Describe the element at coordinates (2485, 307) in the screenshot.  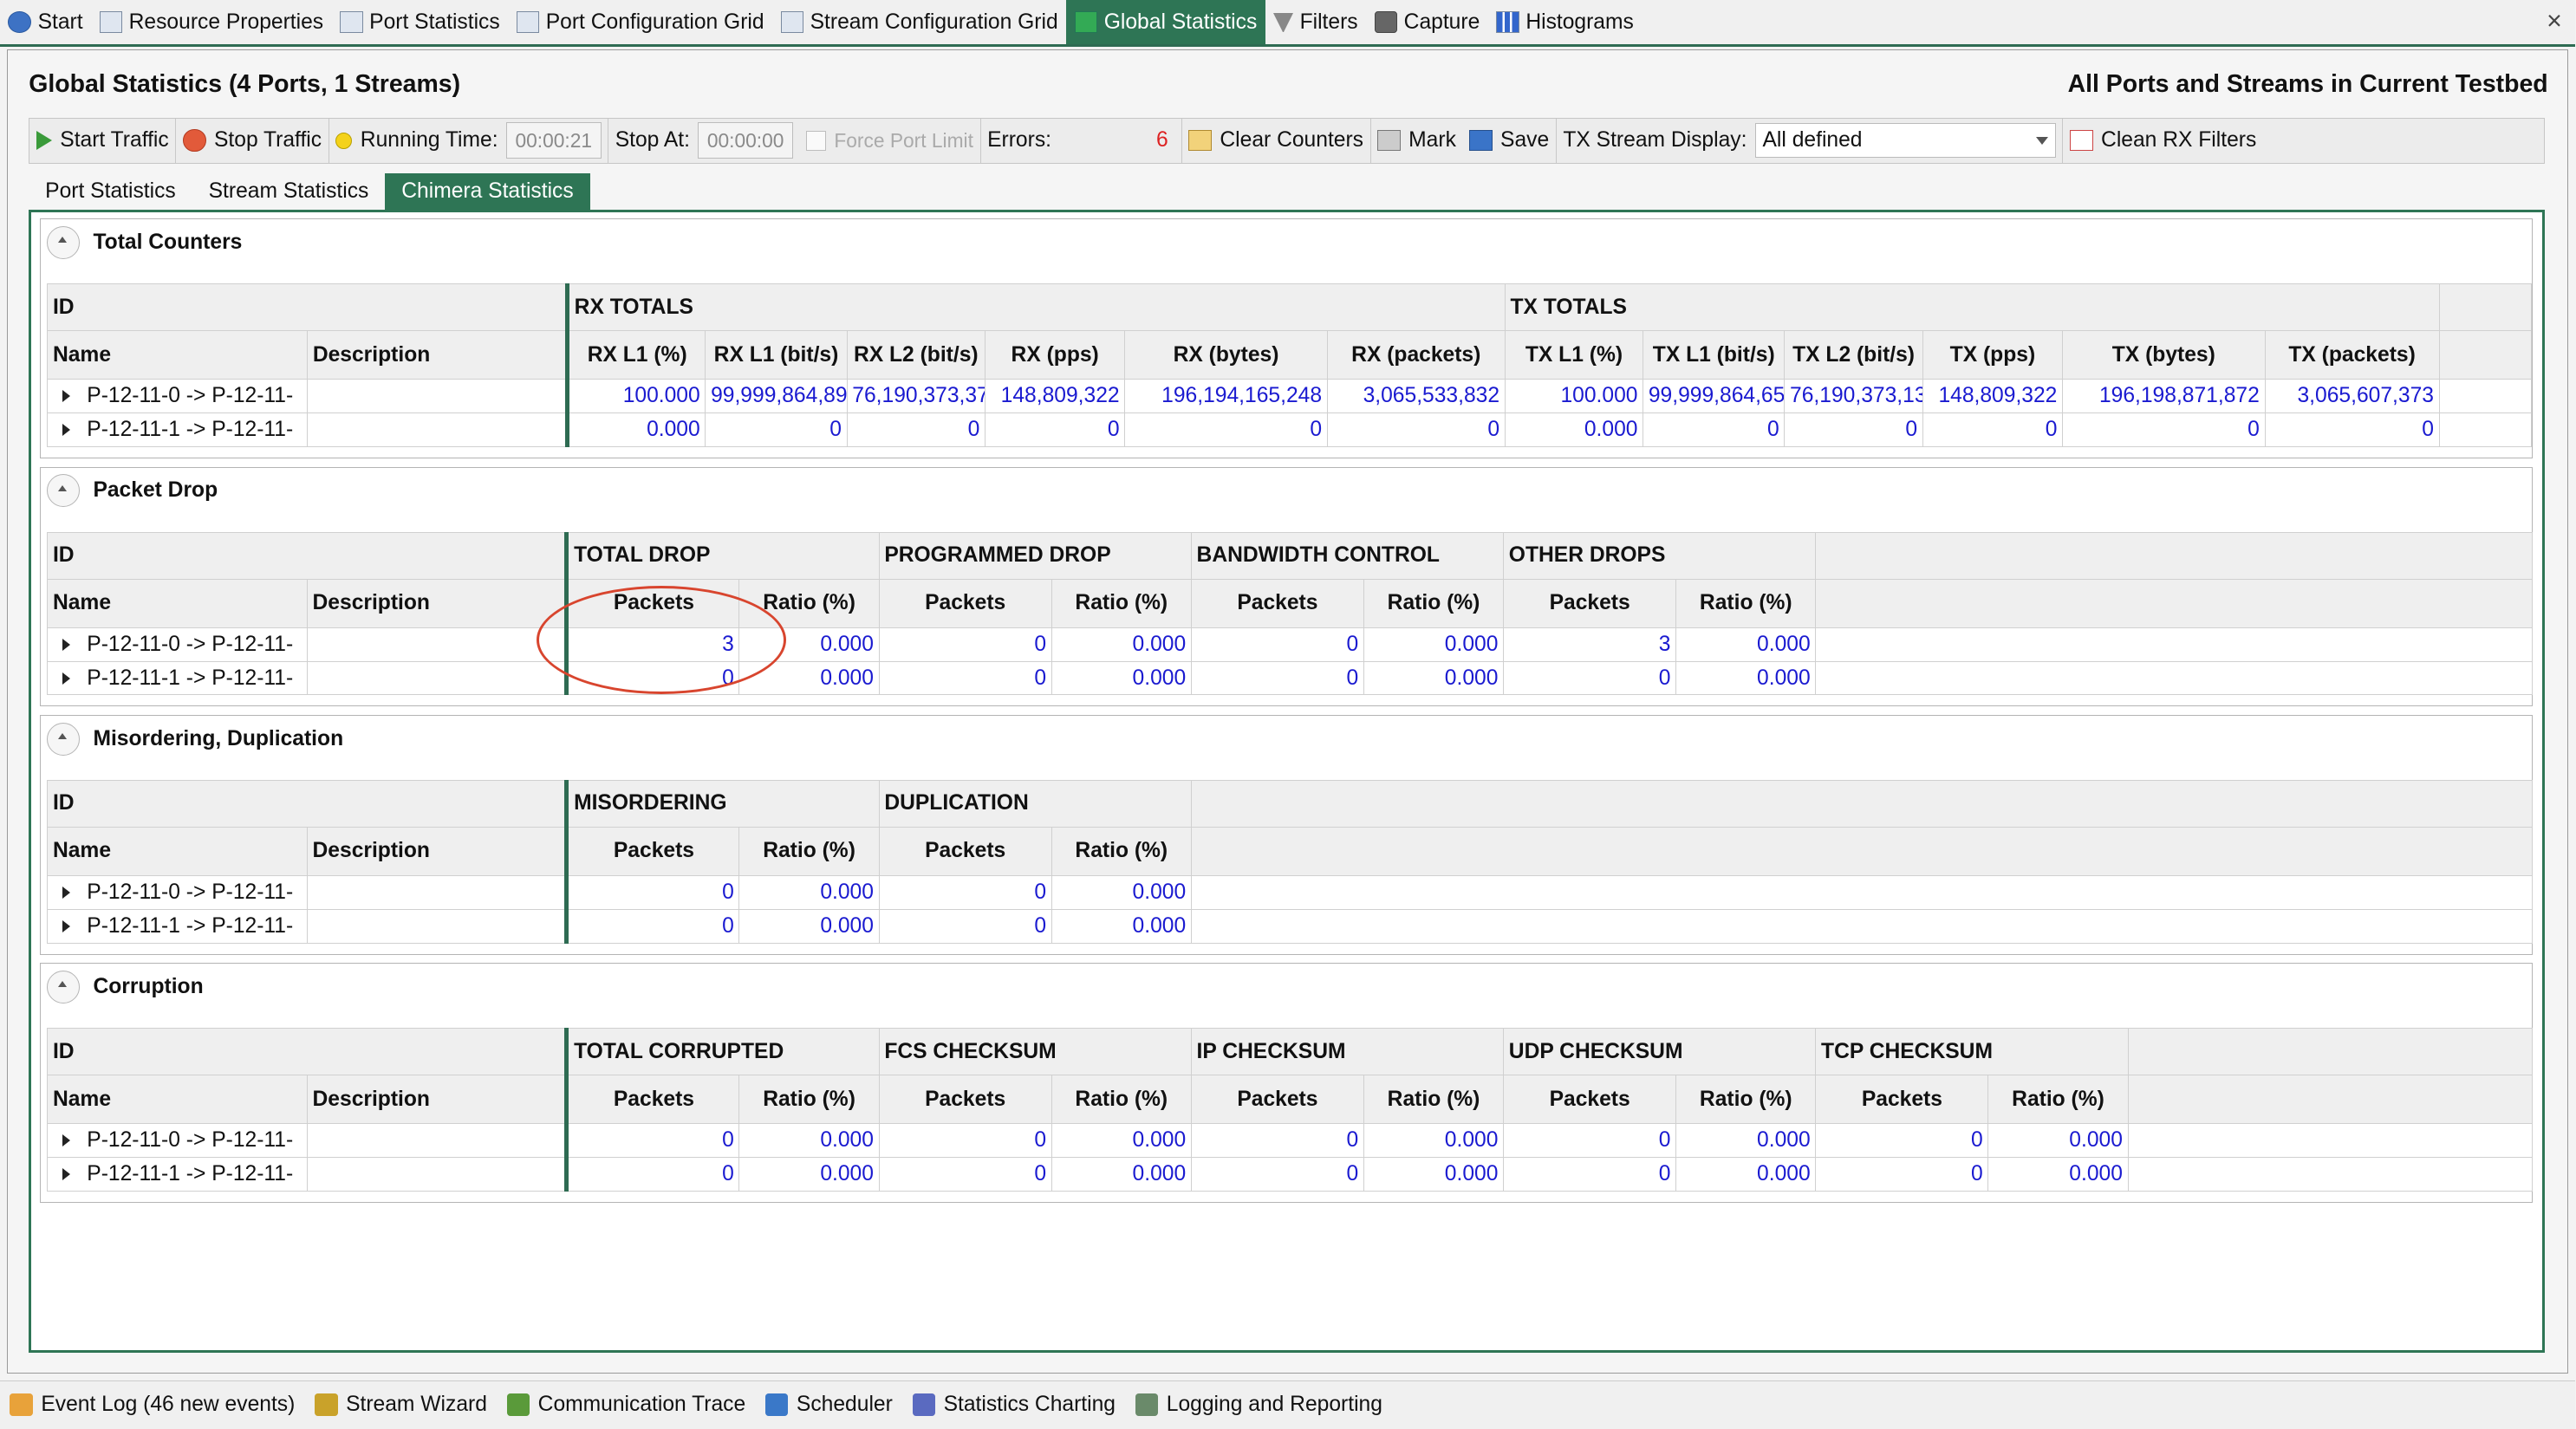
I see `header-filler` at that location.